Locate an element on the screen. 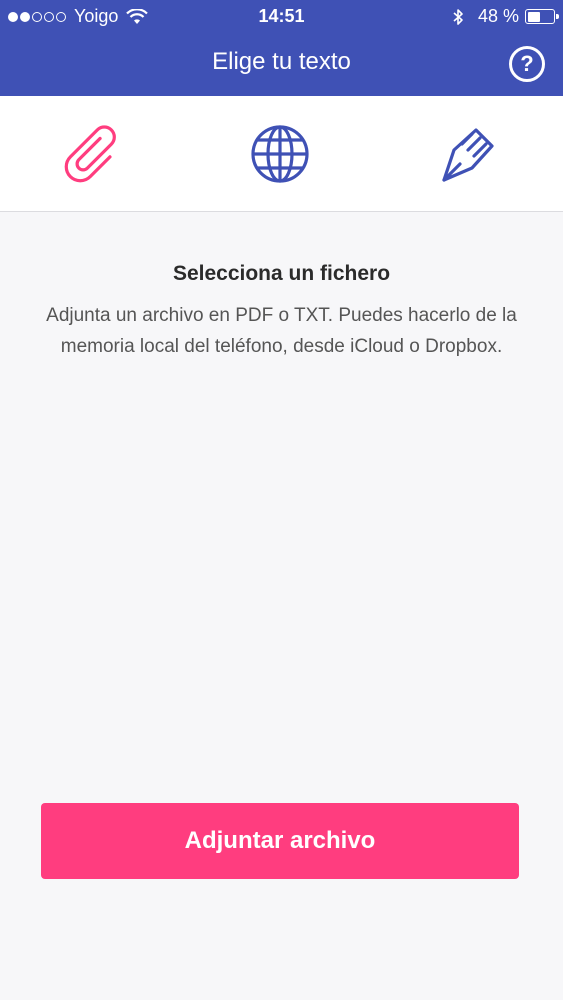 This screenshot has width=563, height=1000. source-tabs is located at coordinates (281, 154).